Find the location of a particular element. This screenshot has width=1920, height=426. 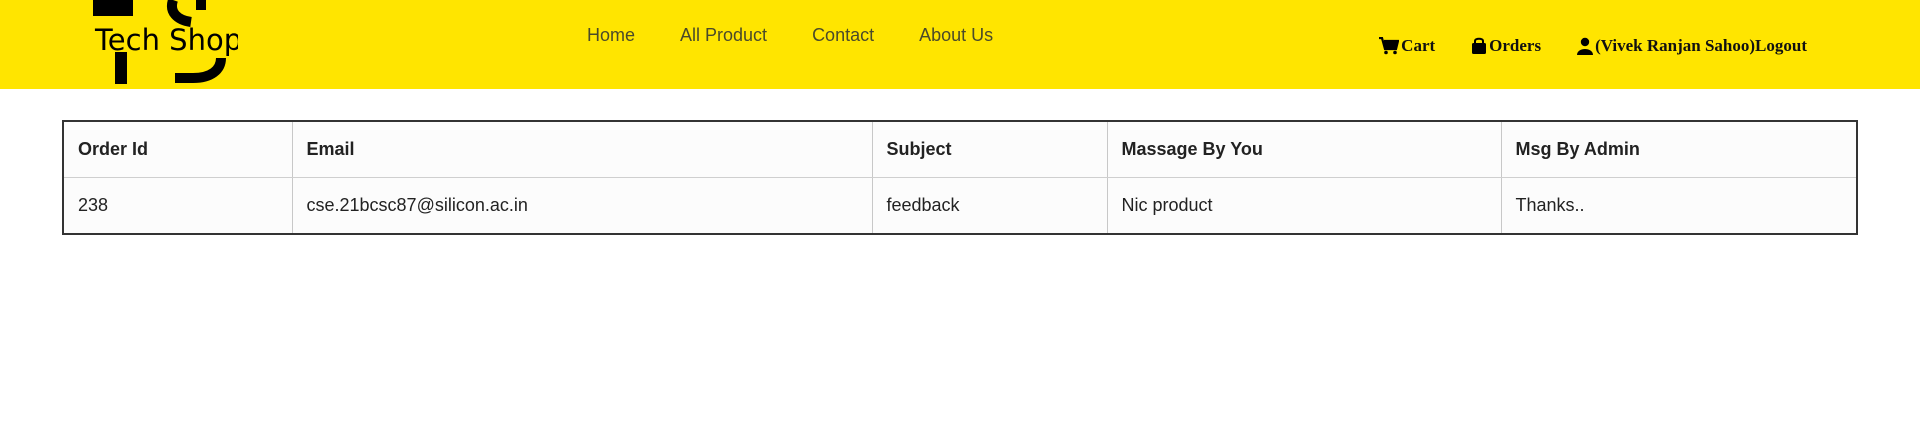

user-icon is located at coordinates (1585, 46).